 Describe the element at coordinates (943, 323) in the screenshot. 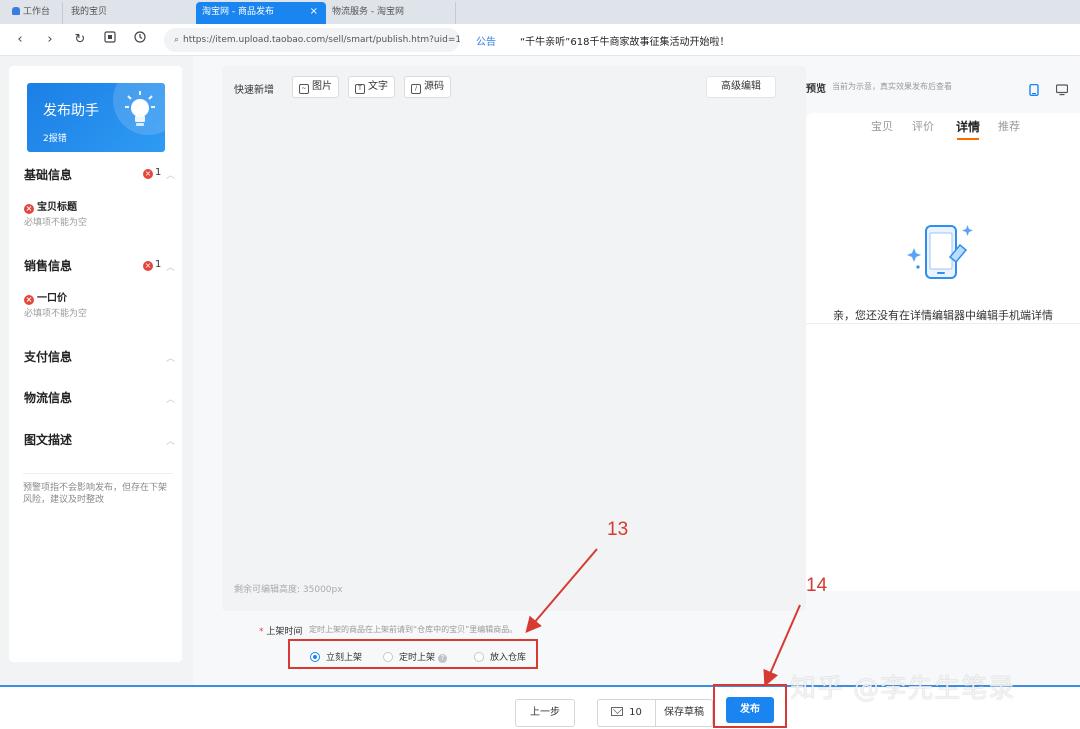

I see `divider` at that location.